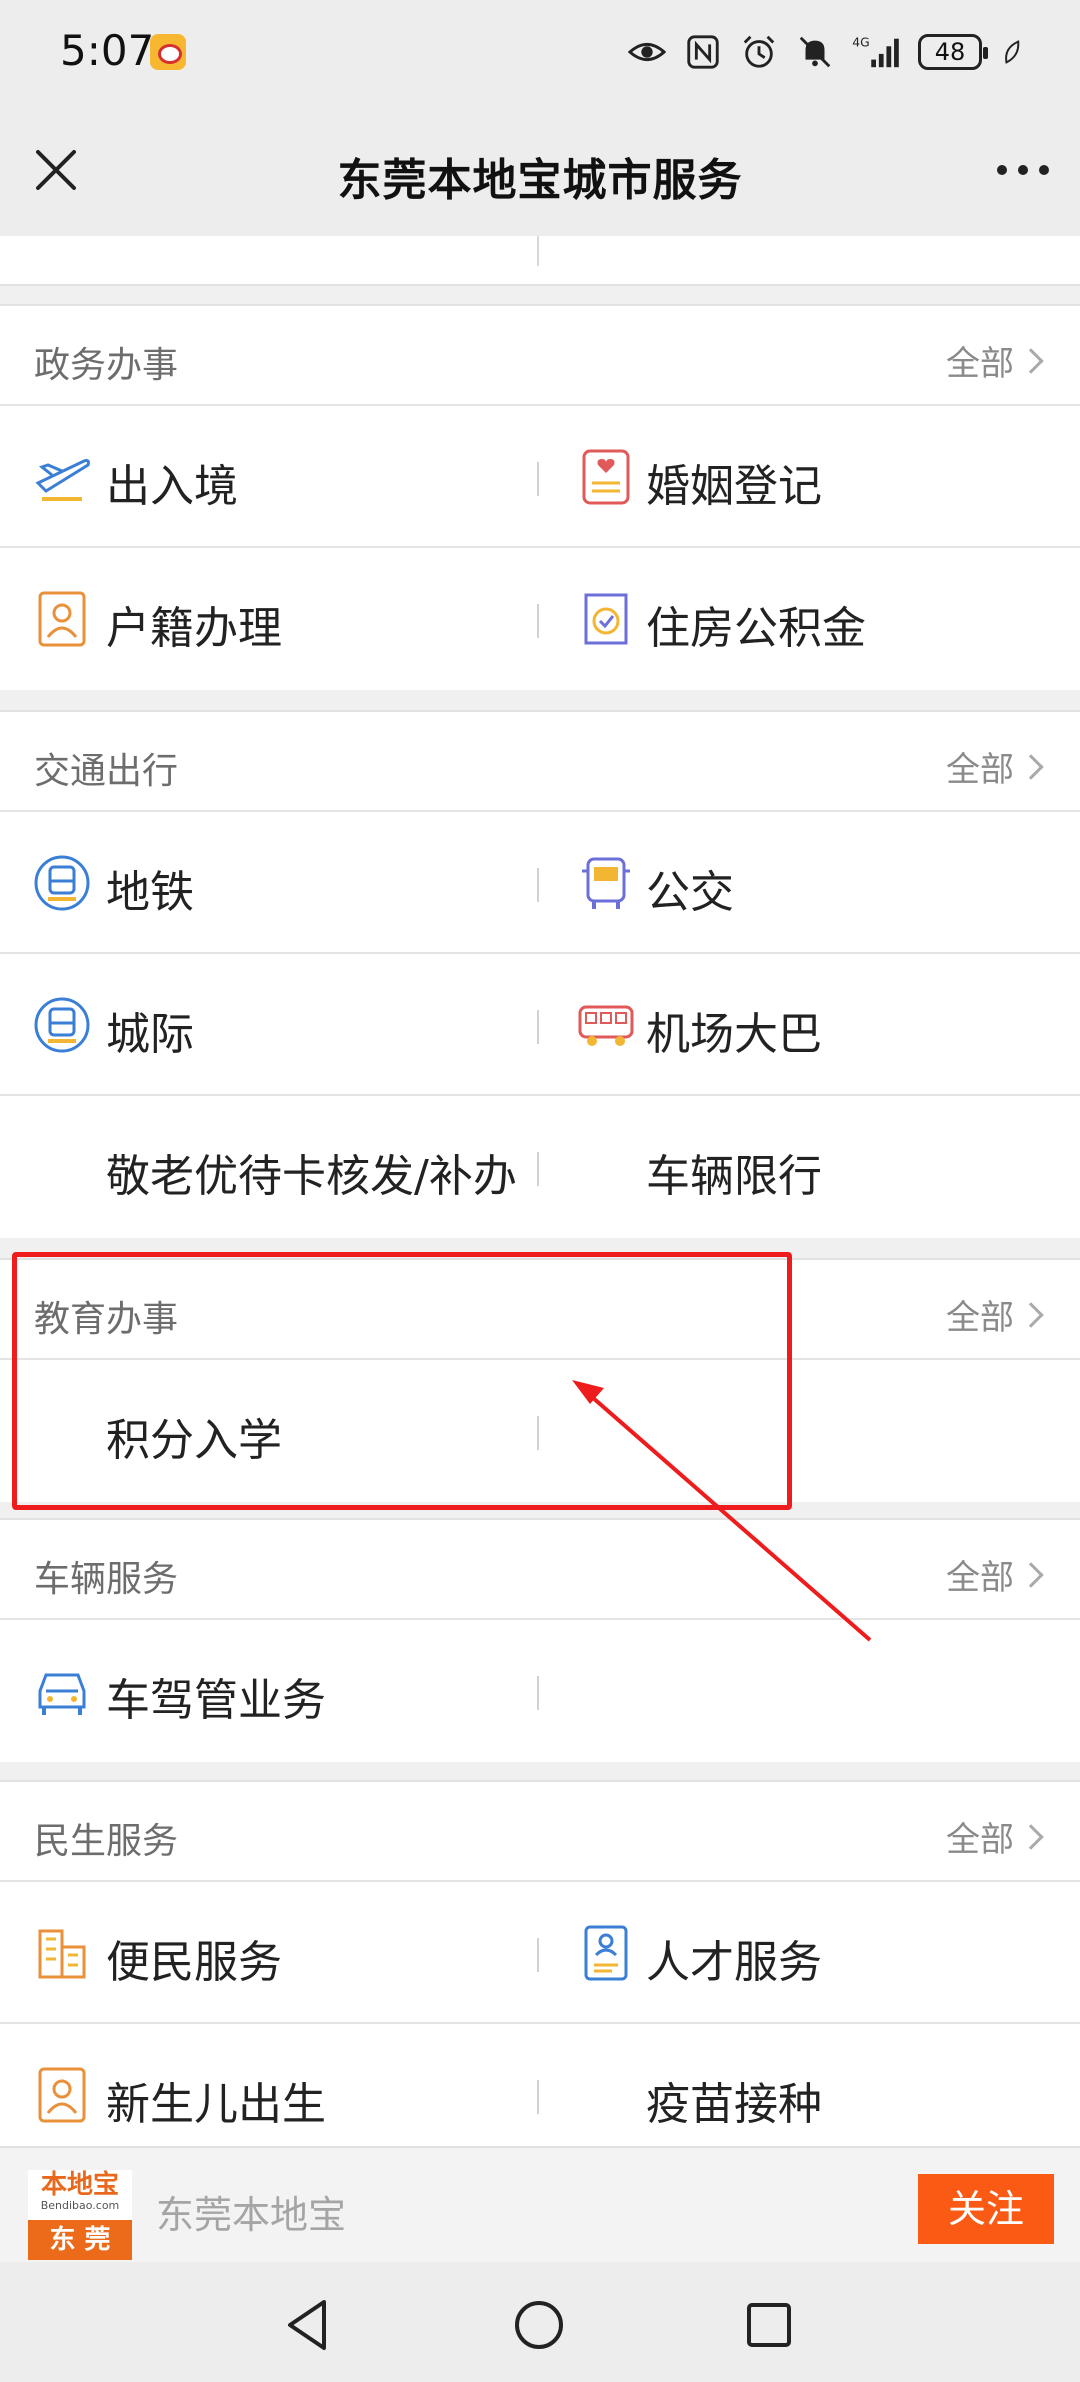 This screenshot has height=2382, width=1080. I want to click on buildings-icon, so click(62, 1954).